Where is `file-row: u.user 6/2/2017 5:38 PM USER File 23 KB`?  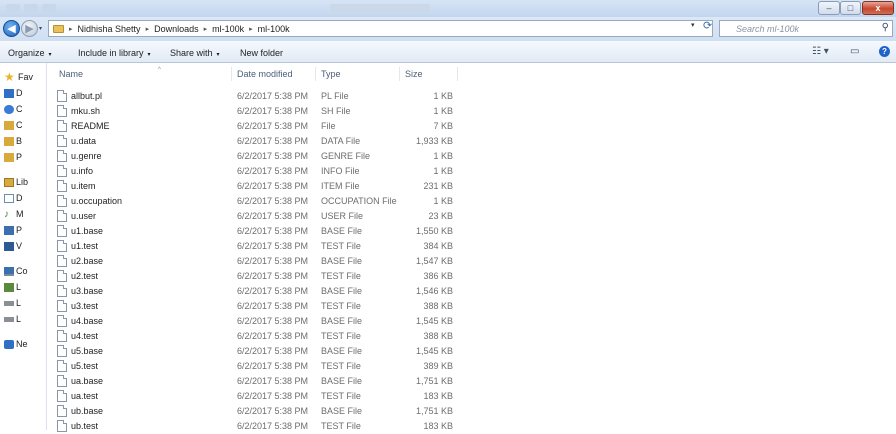
file-row: u.user 6/2/2017 5:38 PM USER File 23 KB is located at coordinates (471, 216).